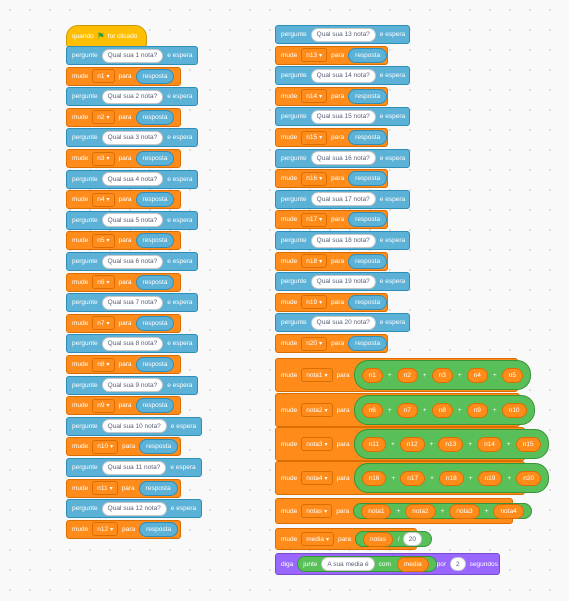 The height and width of the screenshot is (601, 569). I want to click on variable-reporter: n13, so click(451, 444).